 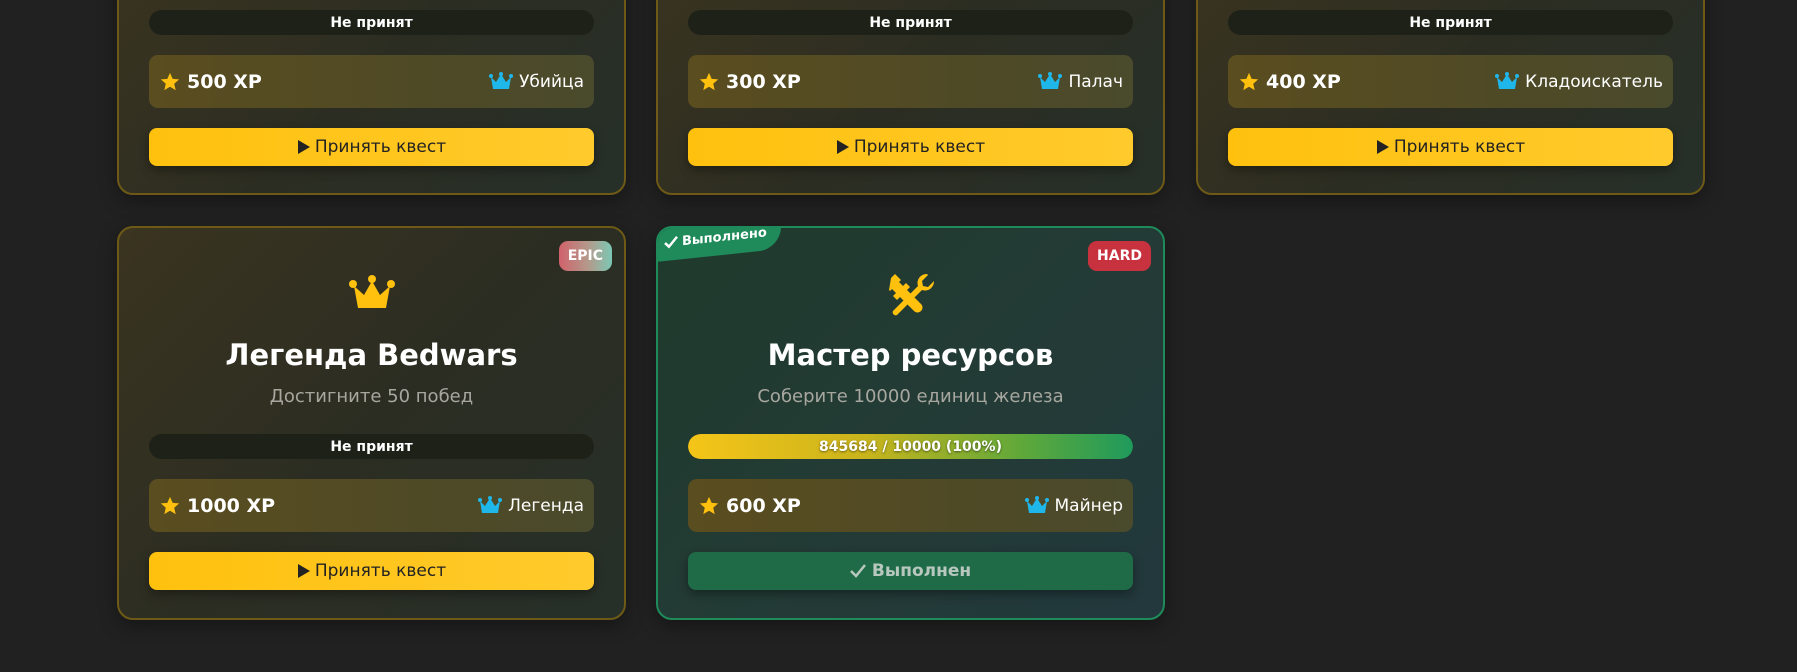 I want to click on quest-title: Легенда Bedwars, so click(x=371, y=355).